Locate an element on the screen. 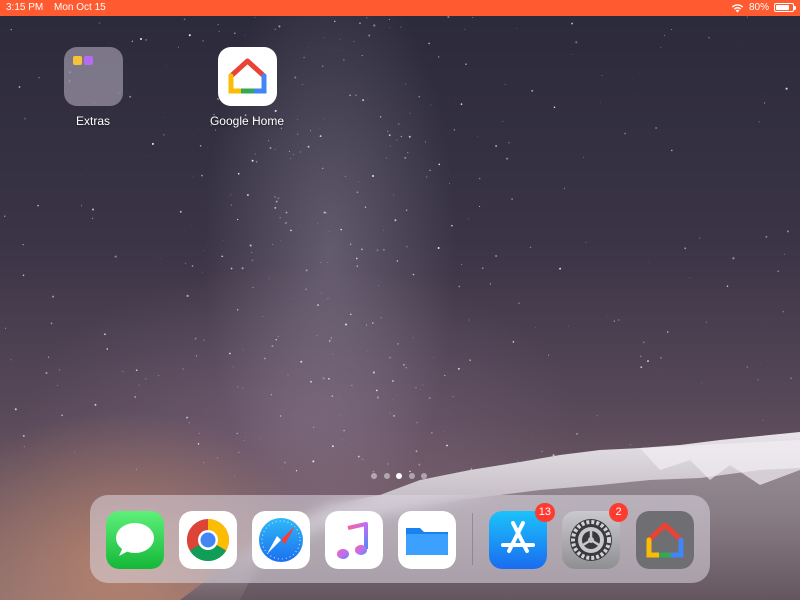  dock-app-google-home is located at coordinates (665, 540).